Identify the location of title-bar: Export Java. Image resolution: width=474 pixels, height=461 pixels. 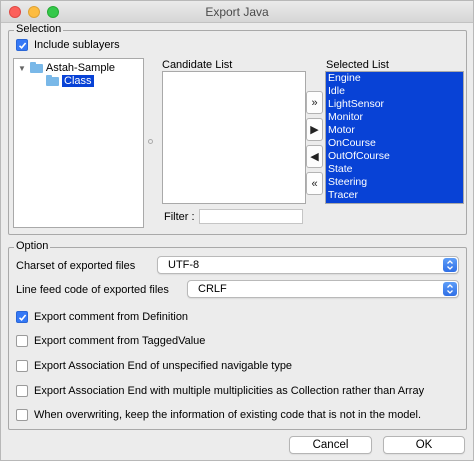
(237, 12).